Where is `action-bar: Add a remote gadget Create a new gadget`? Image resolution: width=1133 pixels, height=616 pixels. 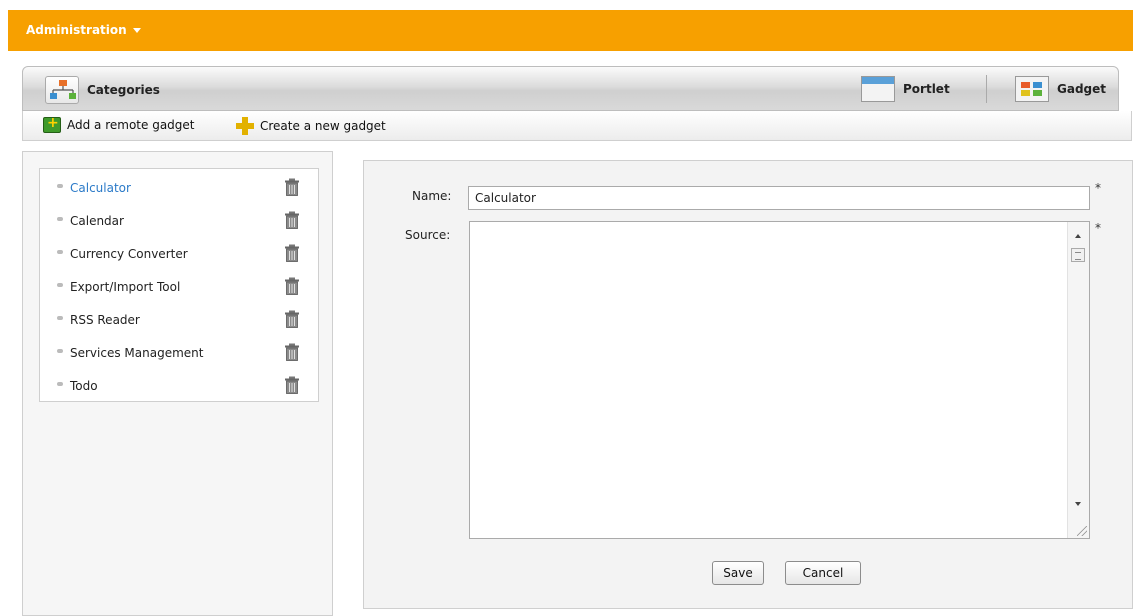 action-bar: Add a remote gadget Create a new gadget is located at coordinates (577, 126).